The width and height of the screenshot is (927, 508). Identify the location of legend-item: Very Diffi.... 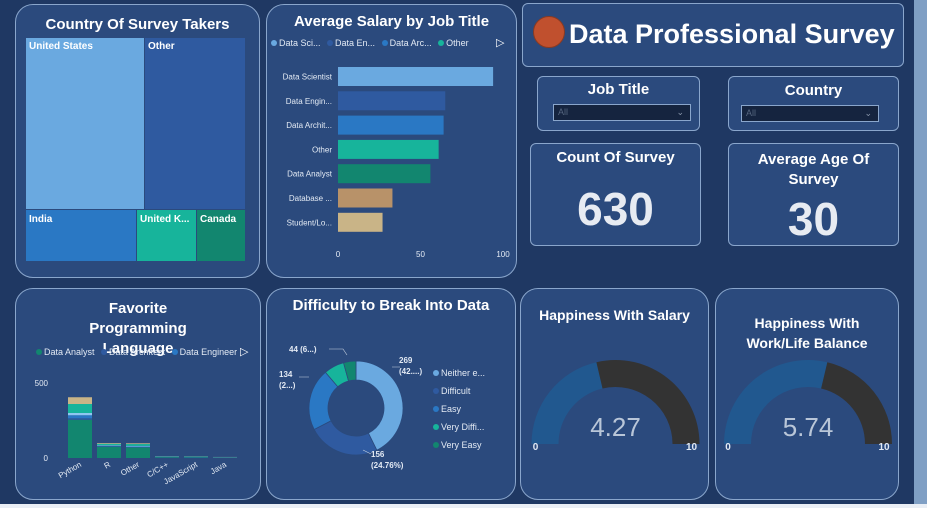
(459, 427).